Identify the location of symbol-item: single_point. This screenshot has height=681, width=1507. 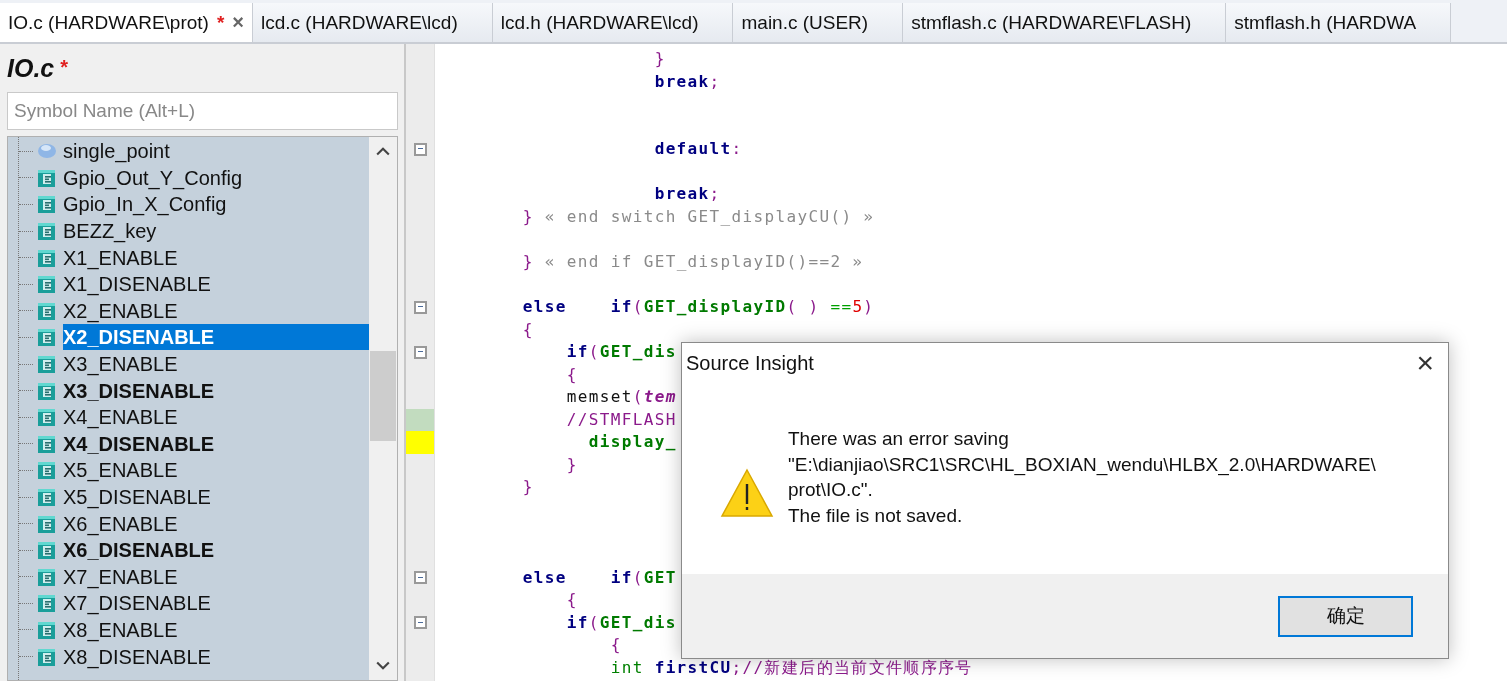
(216, 151).